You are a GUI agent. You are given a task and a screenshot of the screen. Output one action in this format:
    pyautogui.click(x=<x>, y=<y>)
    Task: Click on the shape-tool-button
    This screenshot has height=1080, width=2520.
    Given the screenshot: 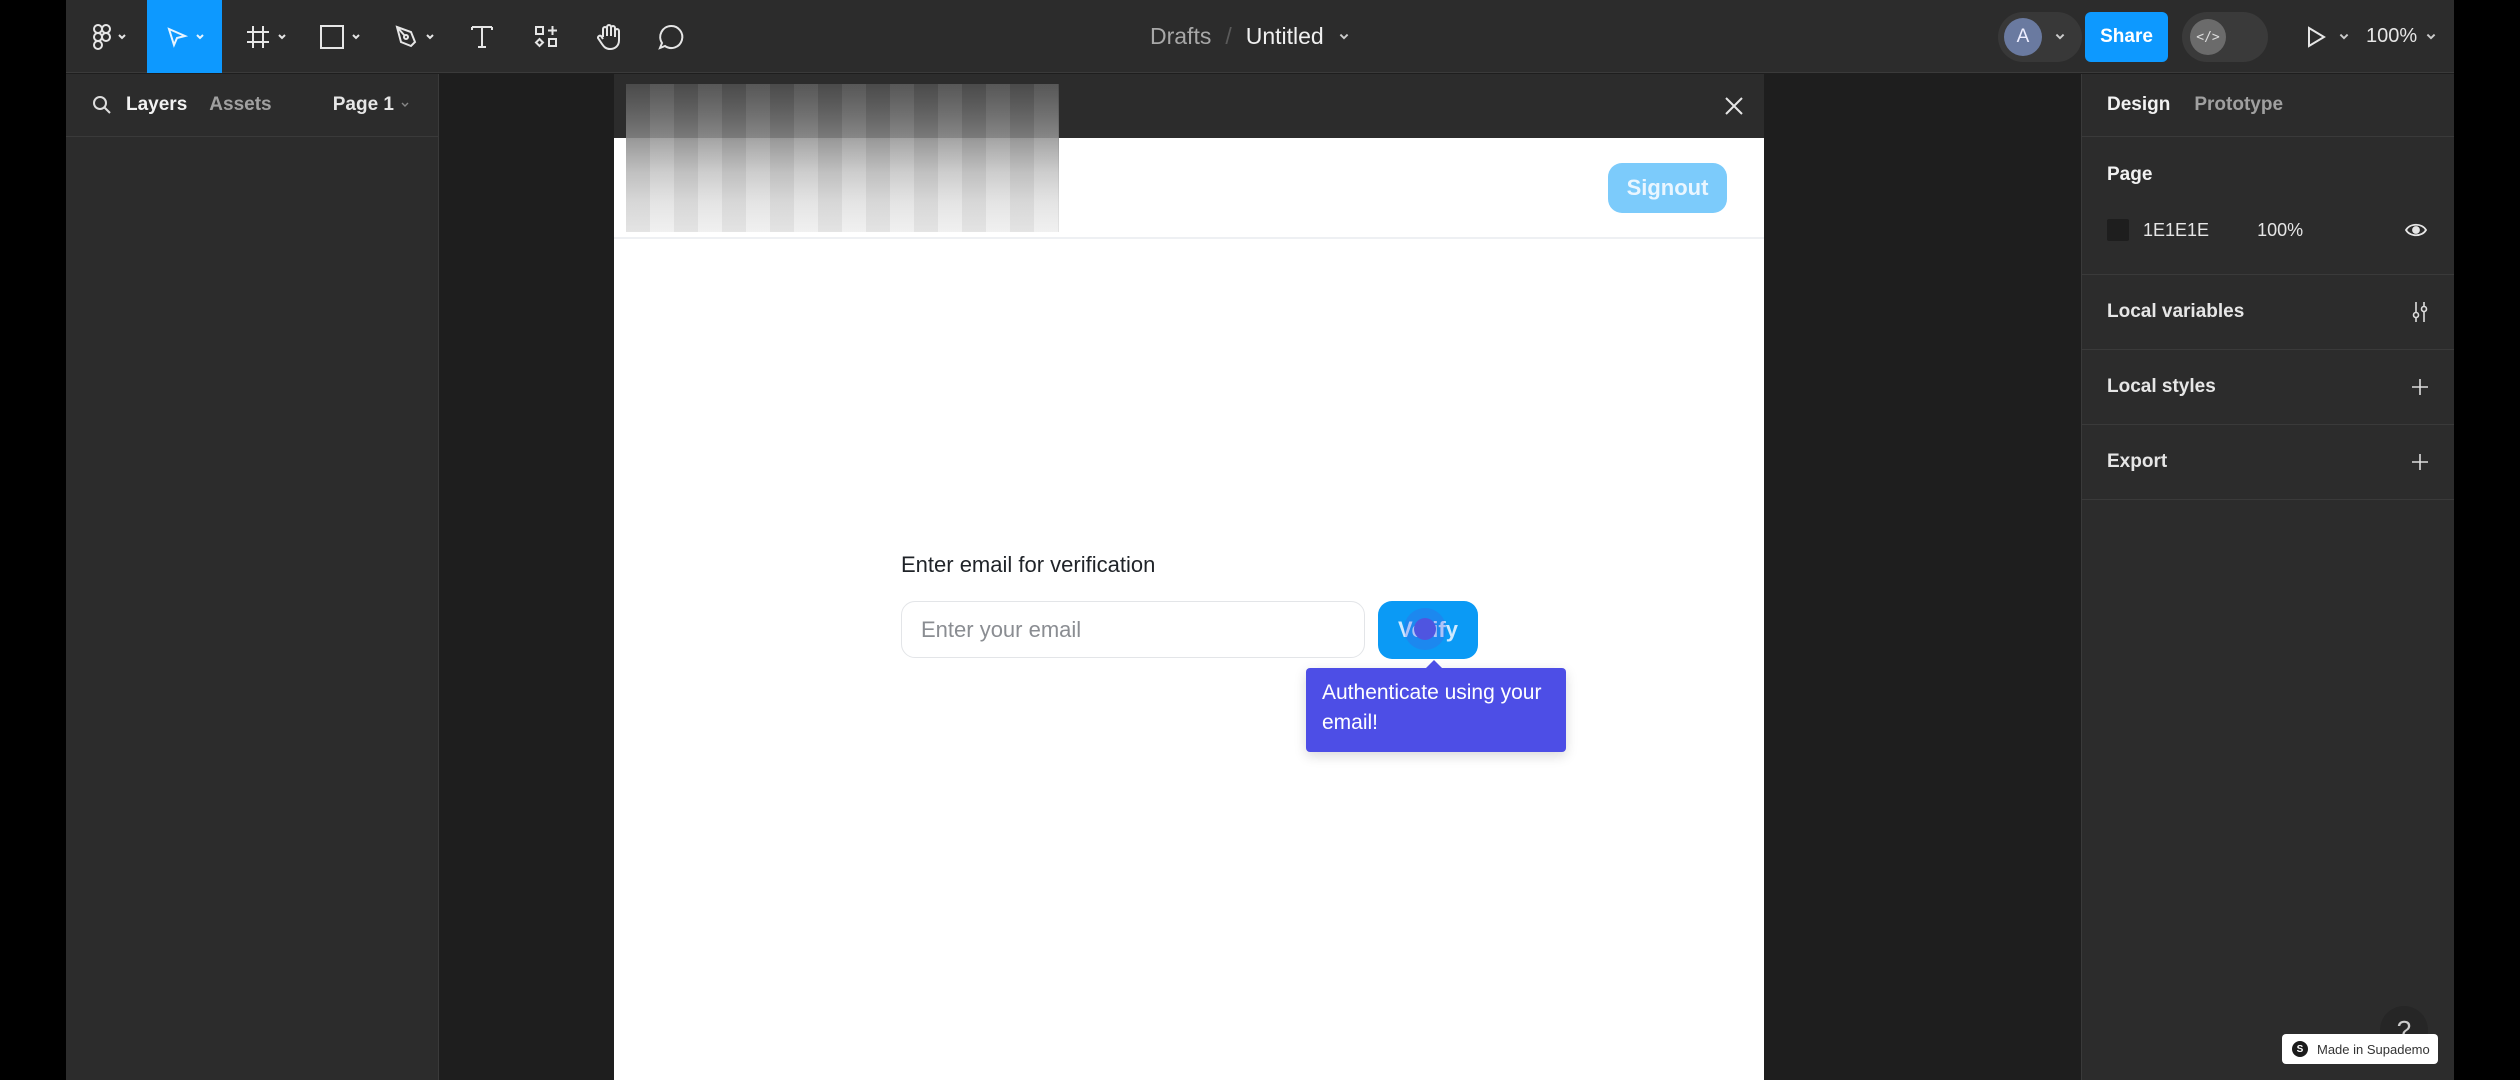 What is the action you would take?
    pyautogui.click(x=340, y=36)
    